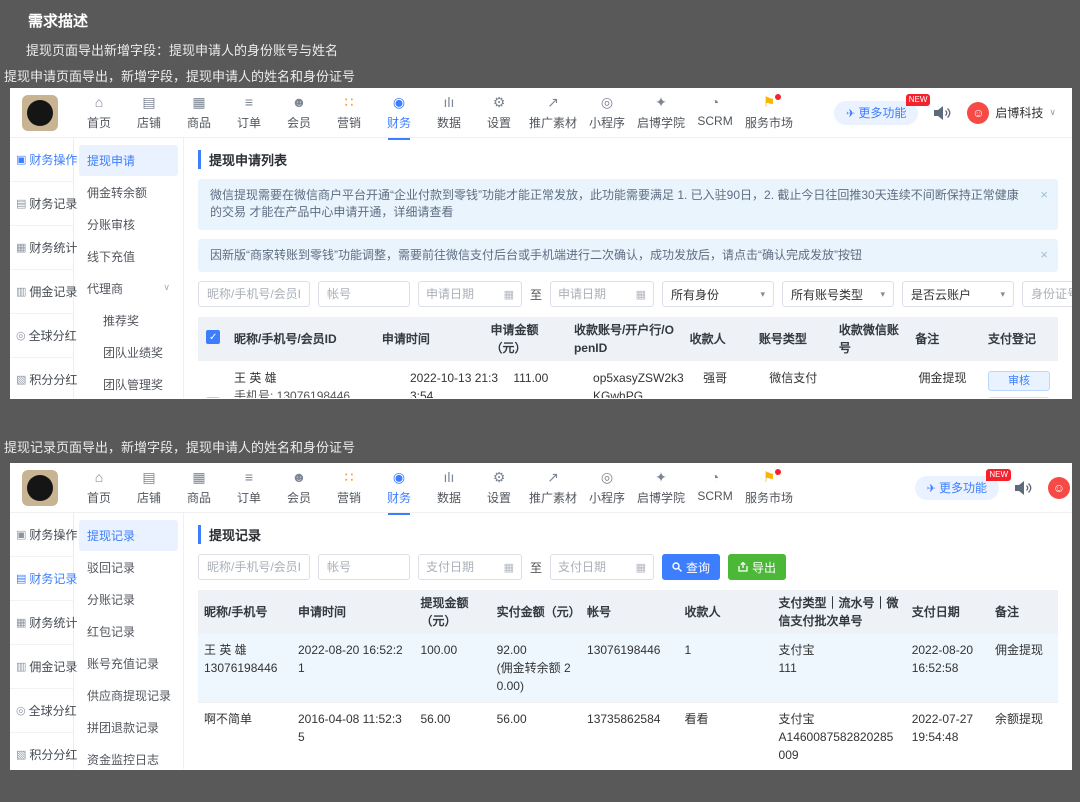 This screenshot has height=802, width=1080. I want to click on search-button: 查询, so click(691, 567).